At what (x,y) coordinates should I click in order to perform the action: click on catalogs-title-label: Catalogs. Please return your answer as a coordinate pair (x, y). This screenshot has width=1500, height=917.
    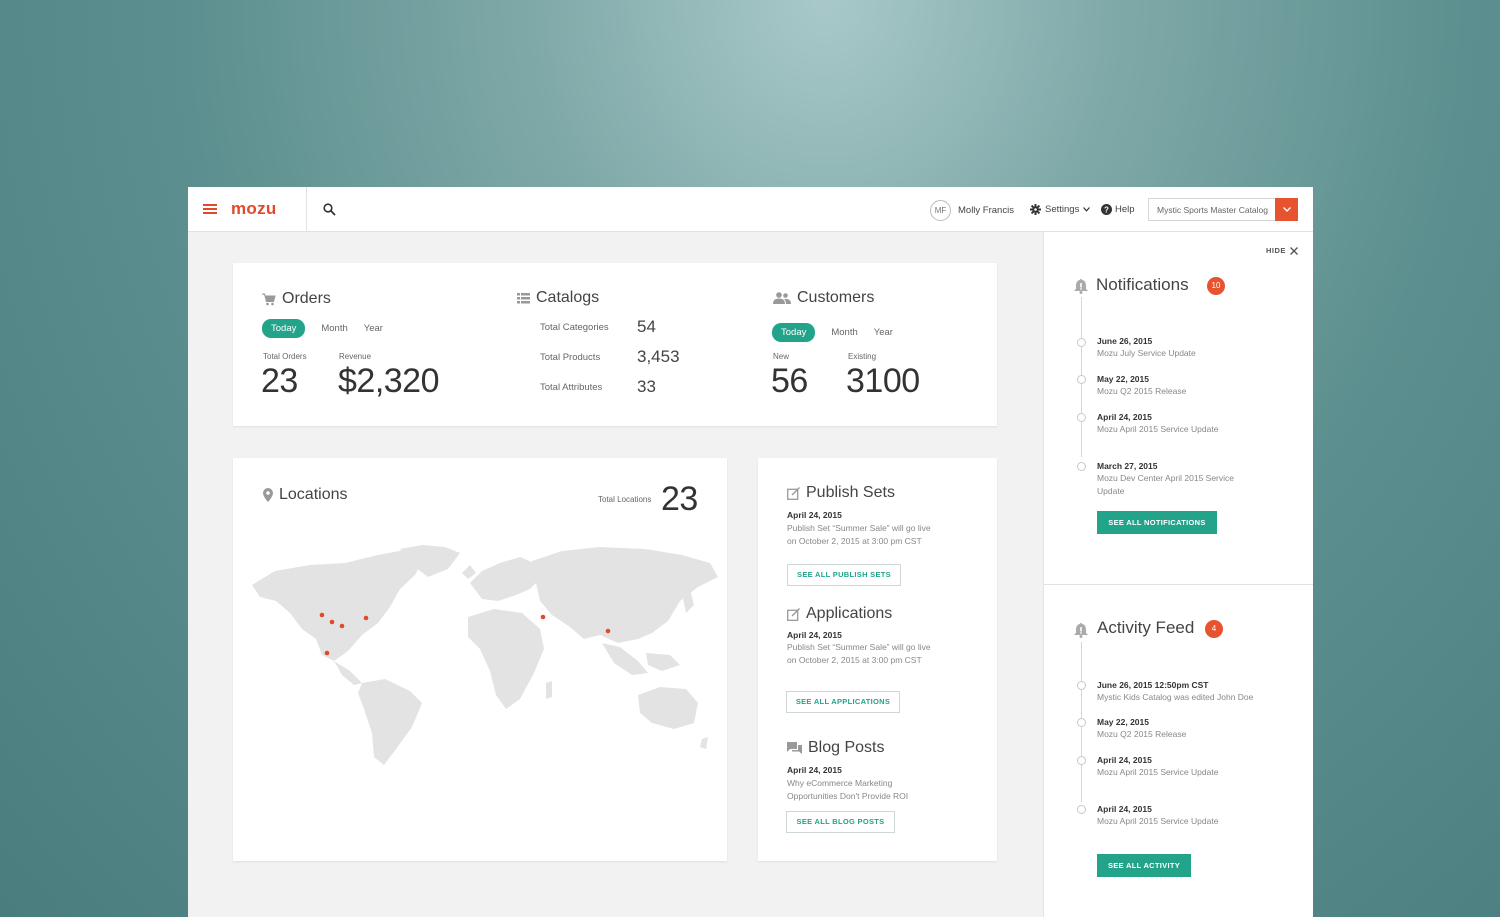
    Looking at the image, I should click on (568, 297).